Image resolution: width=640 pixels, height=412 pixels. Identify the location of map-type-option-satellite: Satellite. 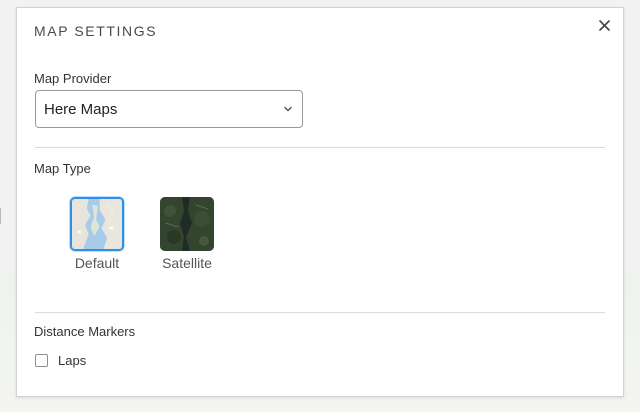
(187, 234).